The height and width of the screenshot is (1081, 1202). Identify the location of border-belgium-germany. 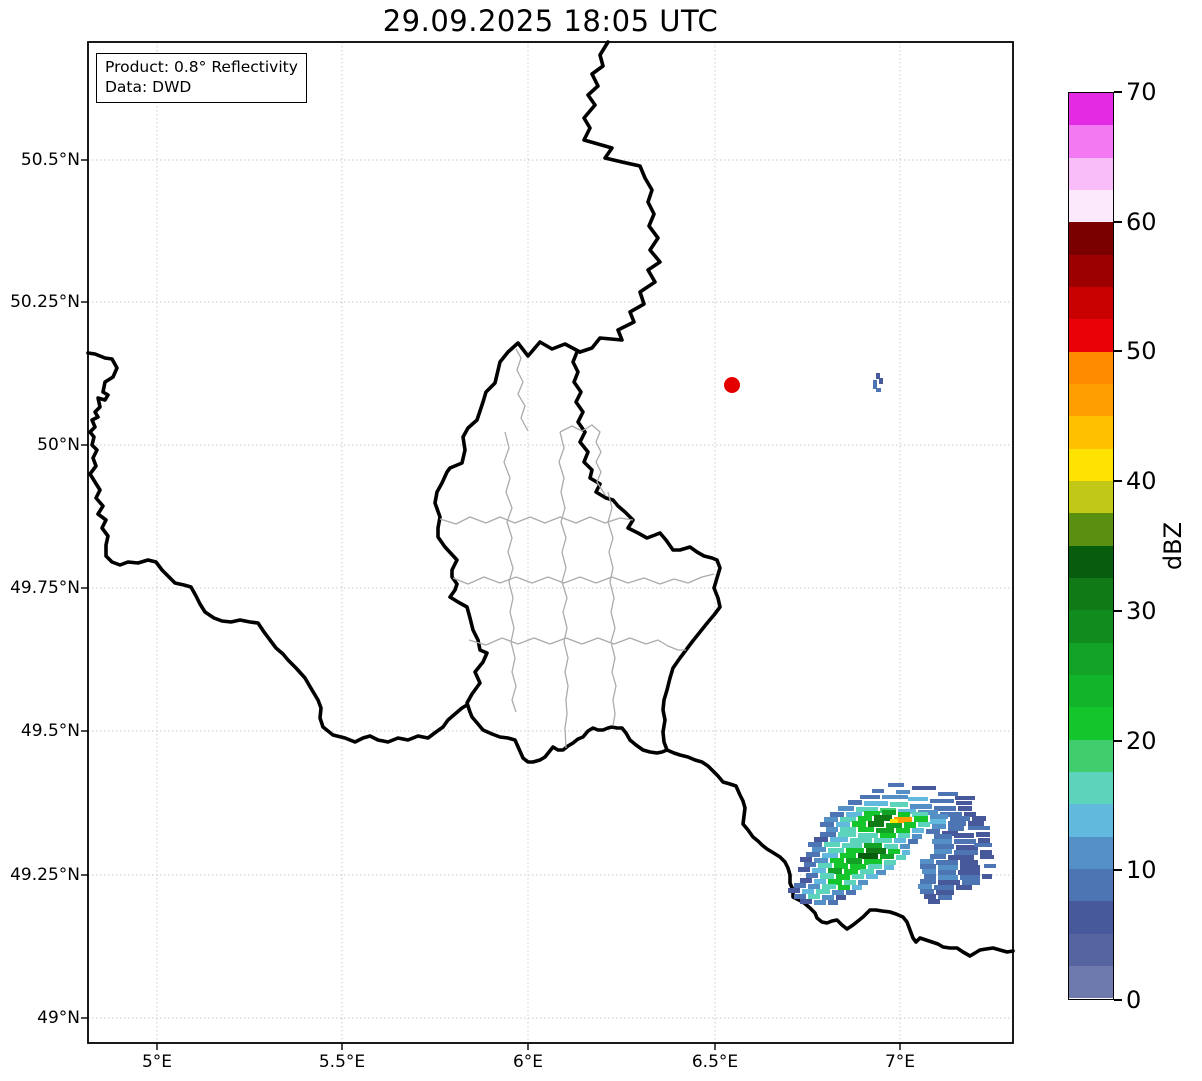
(620, 197).